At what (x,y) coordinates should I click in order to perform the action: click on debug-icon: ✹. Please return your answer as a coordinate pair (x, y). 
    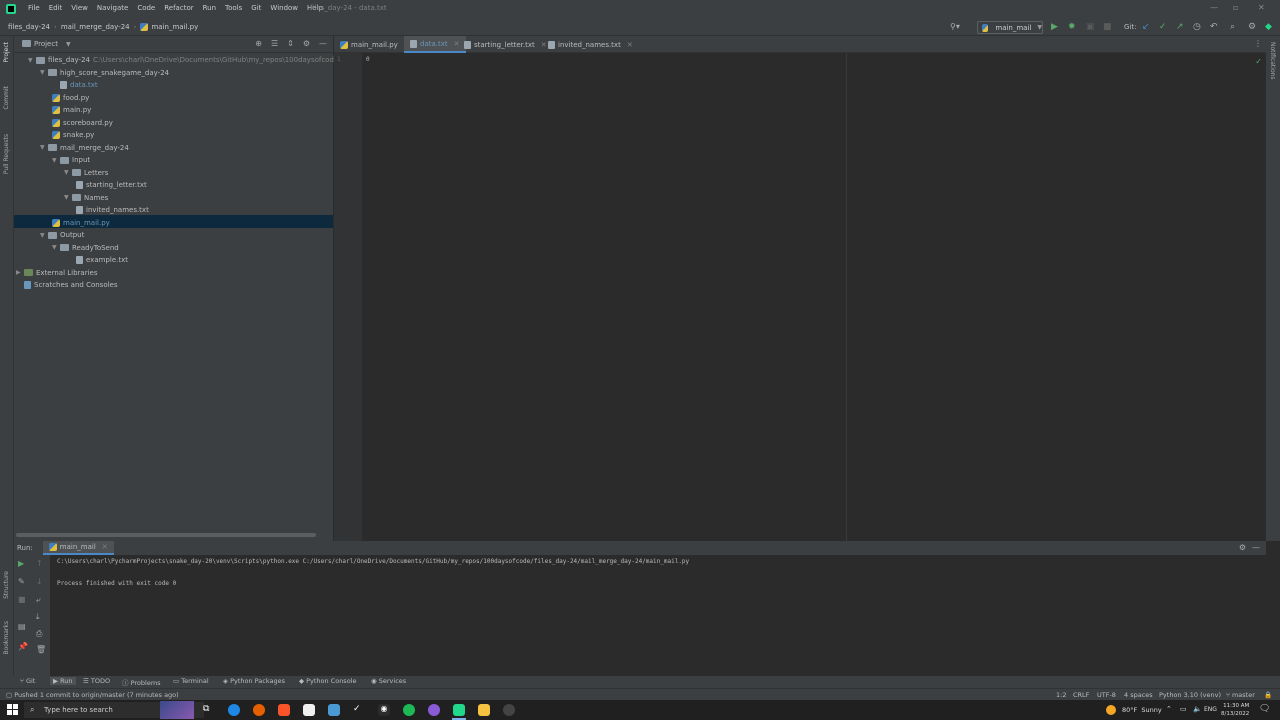
    Looking at the image, I should click on (1072, 27).